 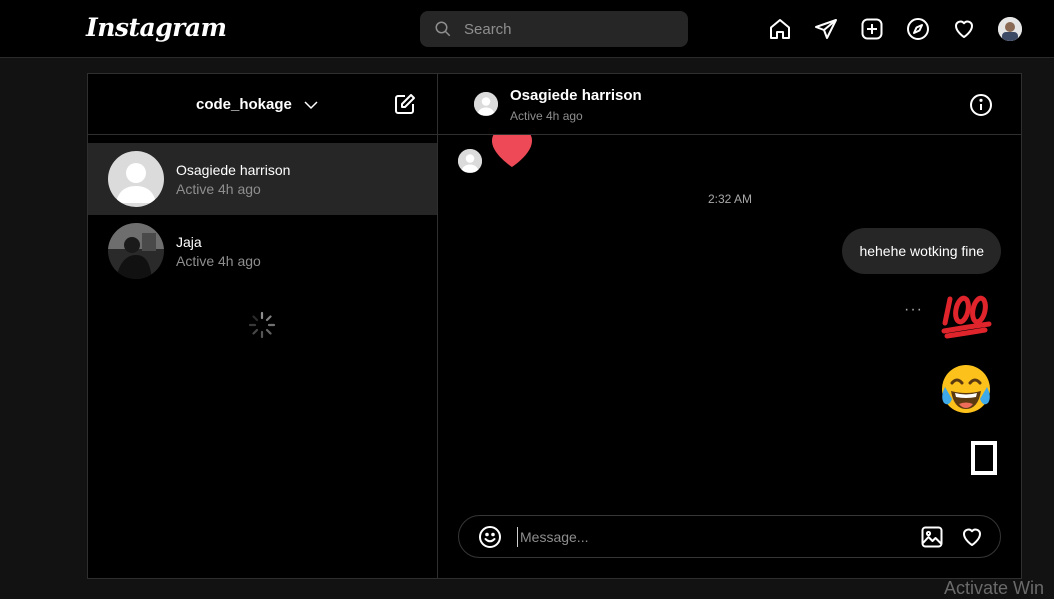 What do you see at coordinates (189, 242) in the screenshot?
I see `thread-name: Jaja` at bounding box center [189, 242].